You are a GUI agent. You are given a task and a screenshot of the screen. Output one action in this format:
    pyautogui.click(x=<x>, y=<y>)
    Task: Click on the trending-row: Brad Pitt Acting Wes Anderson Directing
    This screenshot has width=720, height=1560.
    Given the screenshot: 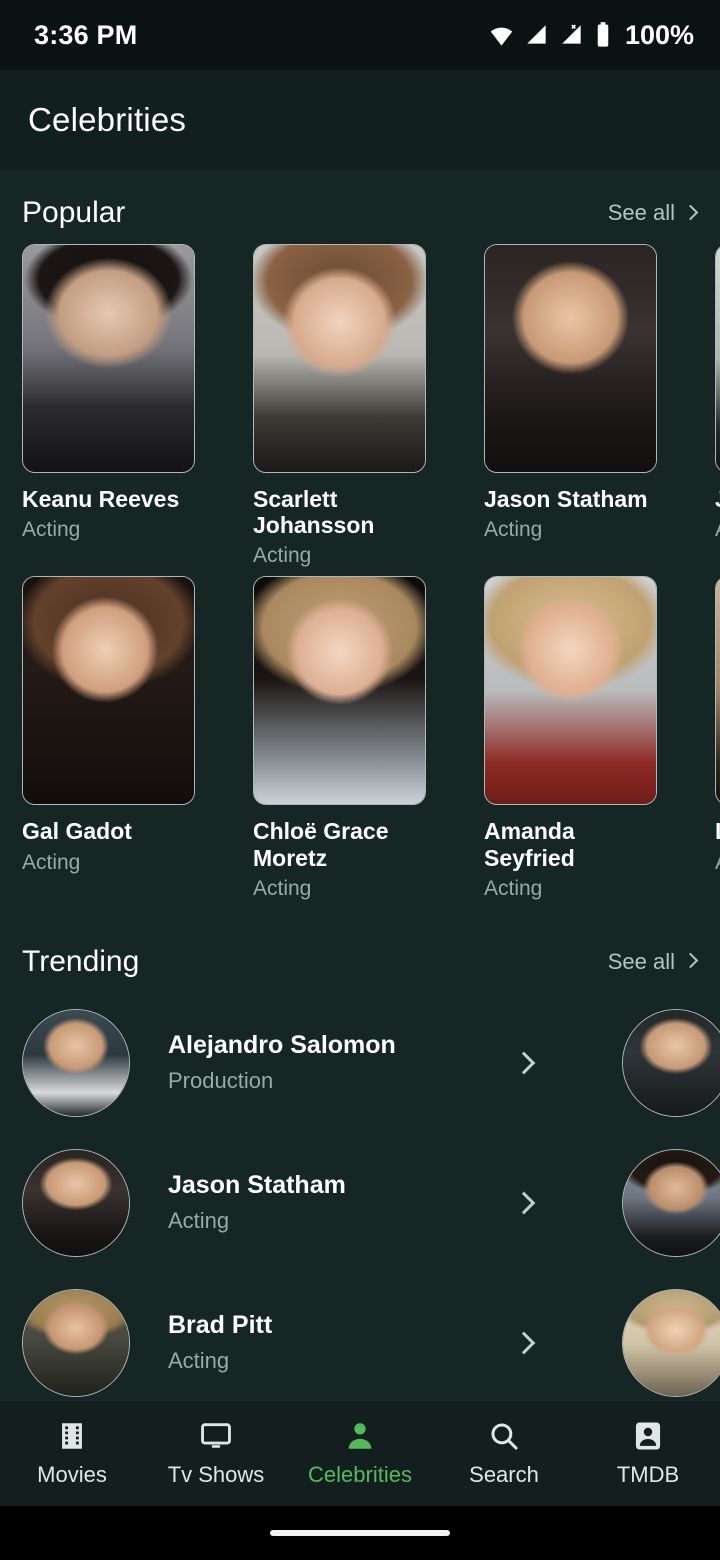 What is the action you would take?
    pyautogui.click(x=371, y=1336)
    